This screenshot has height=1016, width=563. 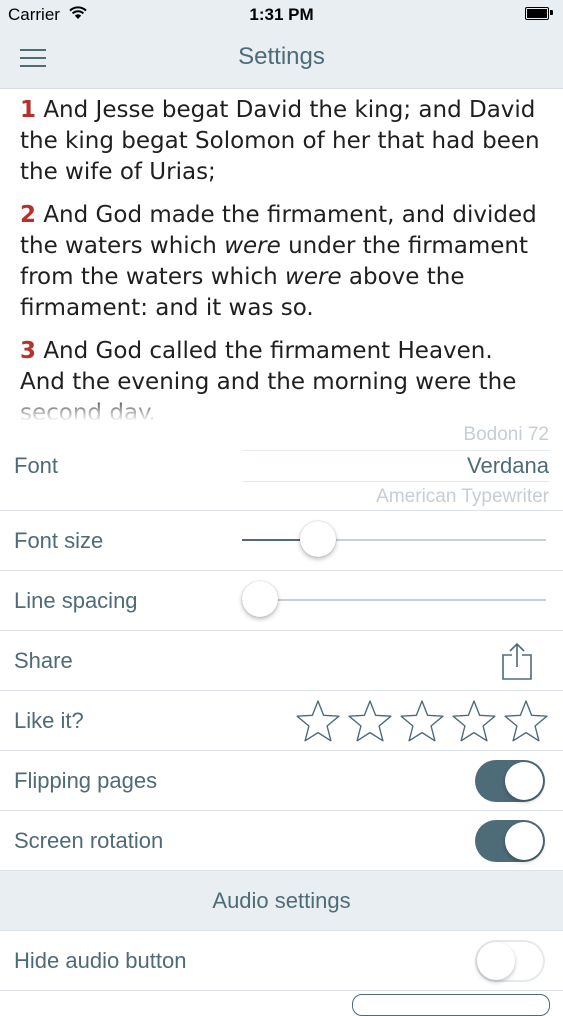 I want to click on audio-settings-header: Audio settings, so click(x=281, y=901).